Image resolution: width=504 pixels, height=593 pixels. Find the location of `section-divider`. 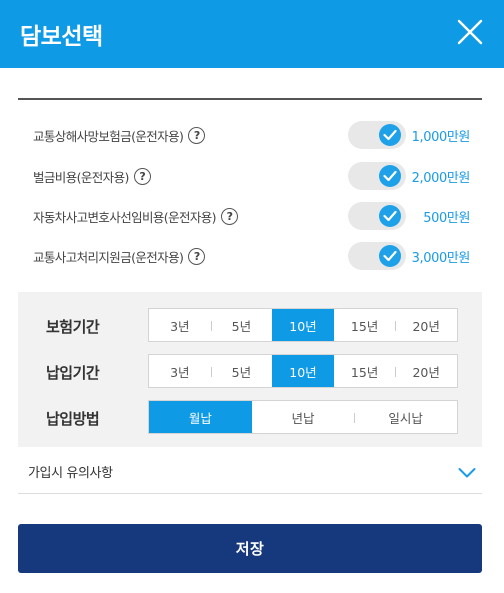

section-divider is located at coordinates (250, 99).